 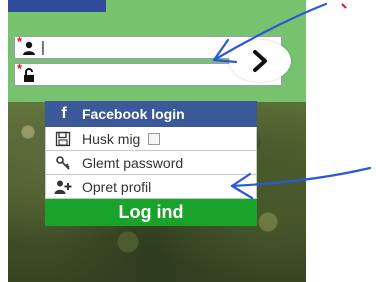 I want to click on create-profile-link: Opret profil, so click(x=151, y=187).